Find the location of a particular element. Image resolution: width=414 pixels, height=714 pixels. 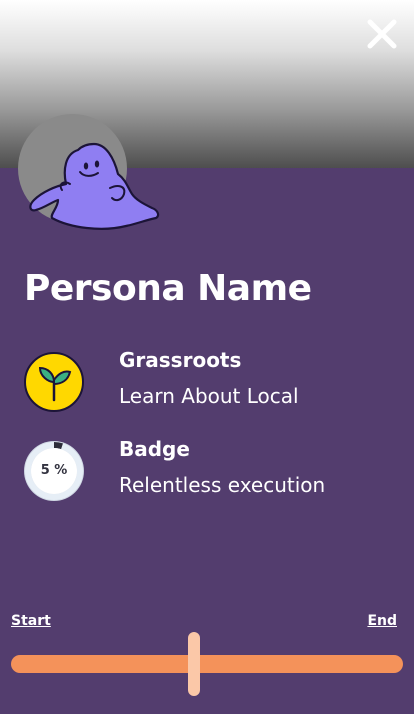

badge-row: 5 % Badge Relentless execution is located at coordinates (212, 470).